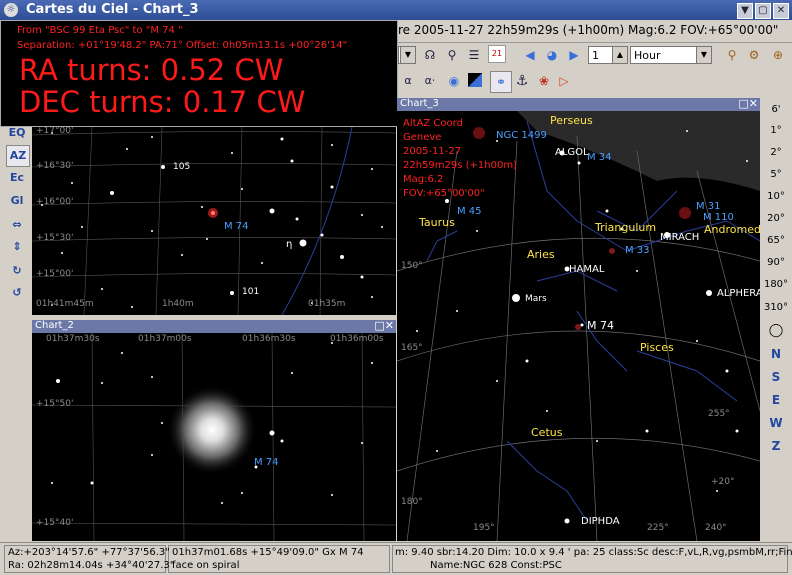 This screenshot has height=575, width=792. What do you see at coordinates (608, 55) in the screenshot?
I see `time-step-input: 1 ▲` at bounding box center [608, 55].